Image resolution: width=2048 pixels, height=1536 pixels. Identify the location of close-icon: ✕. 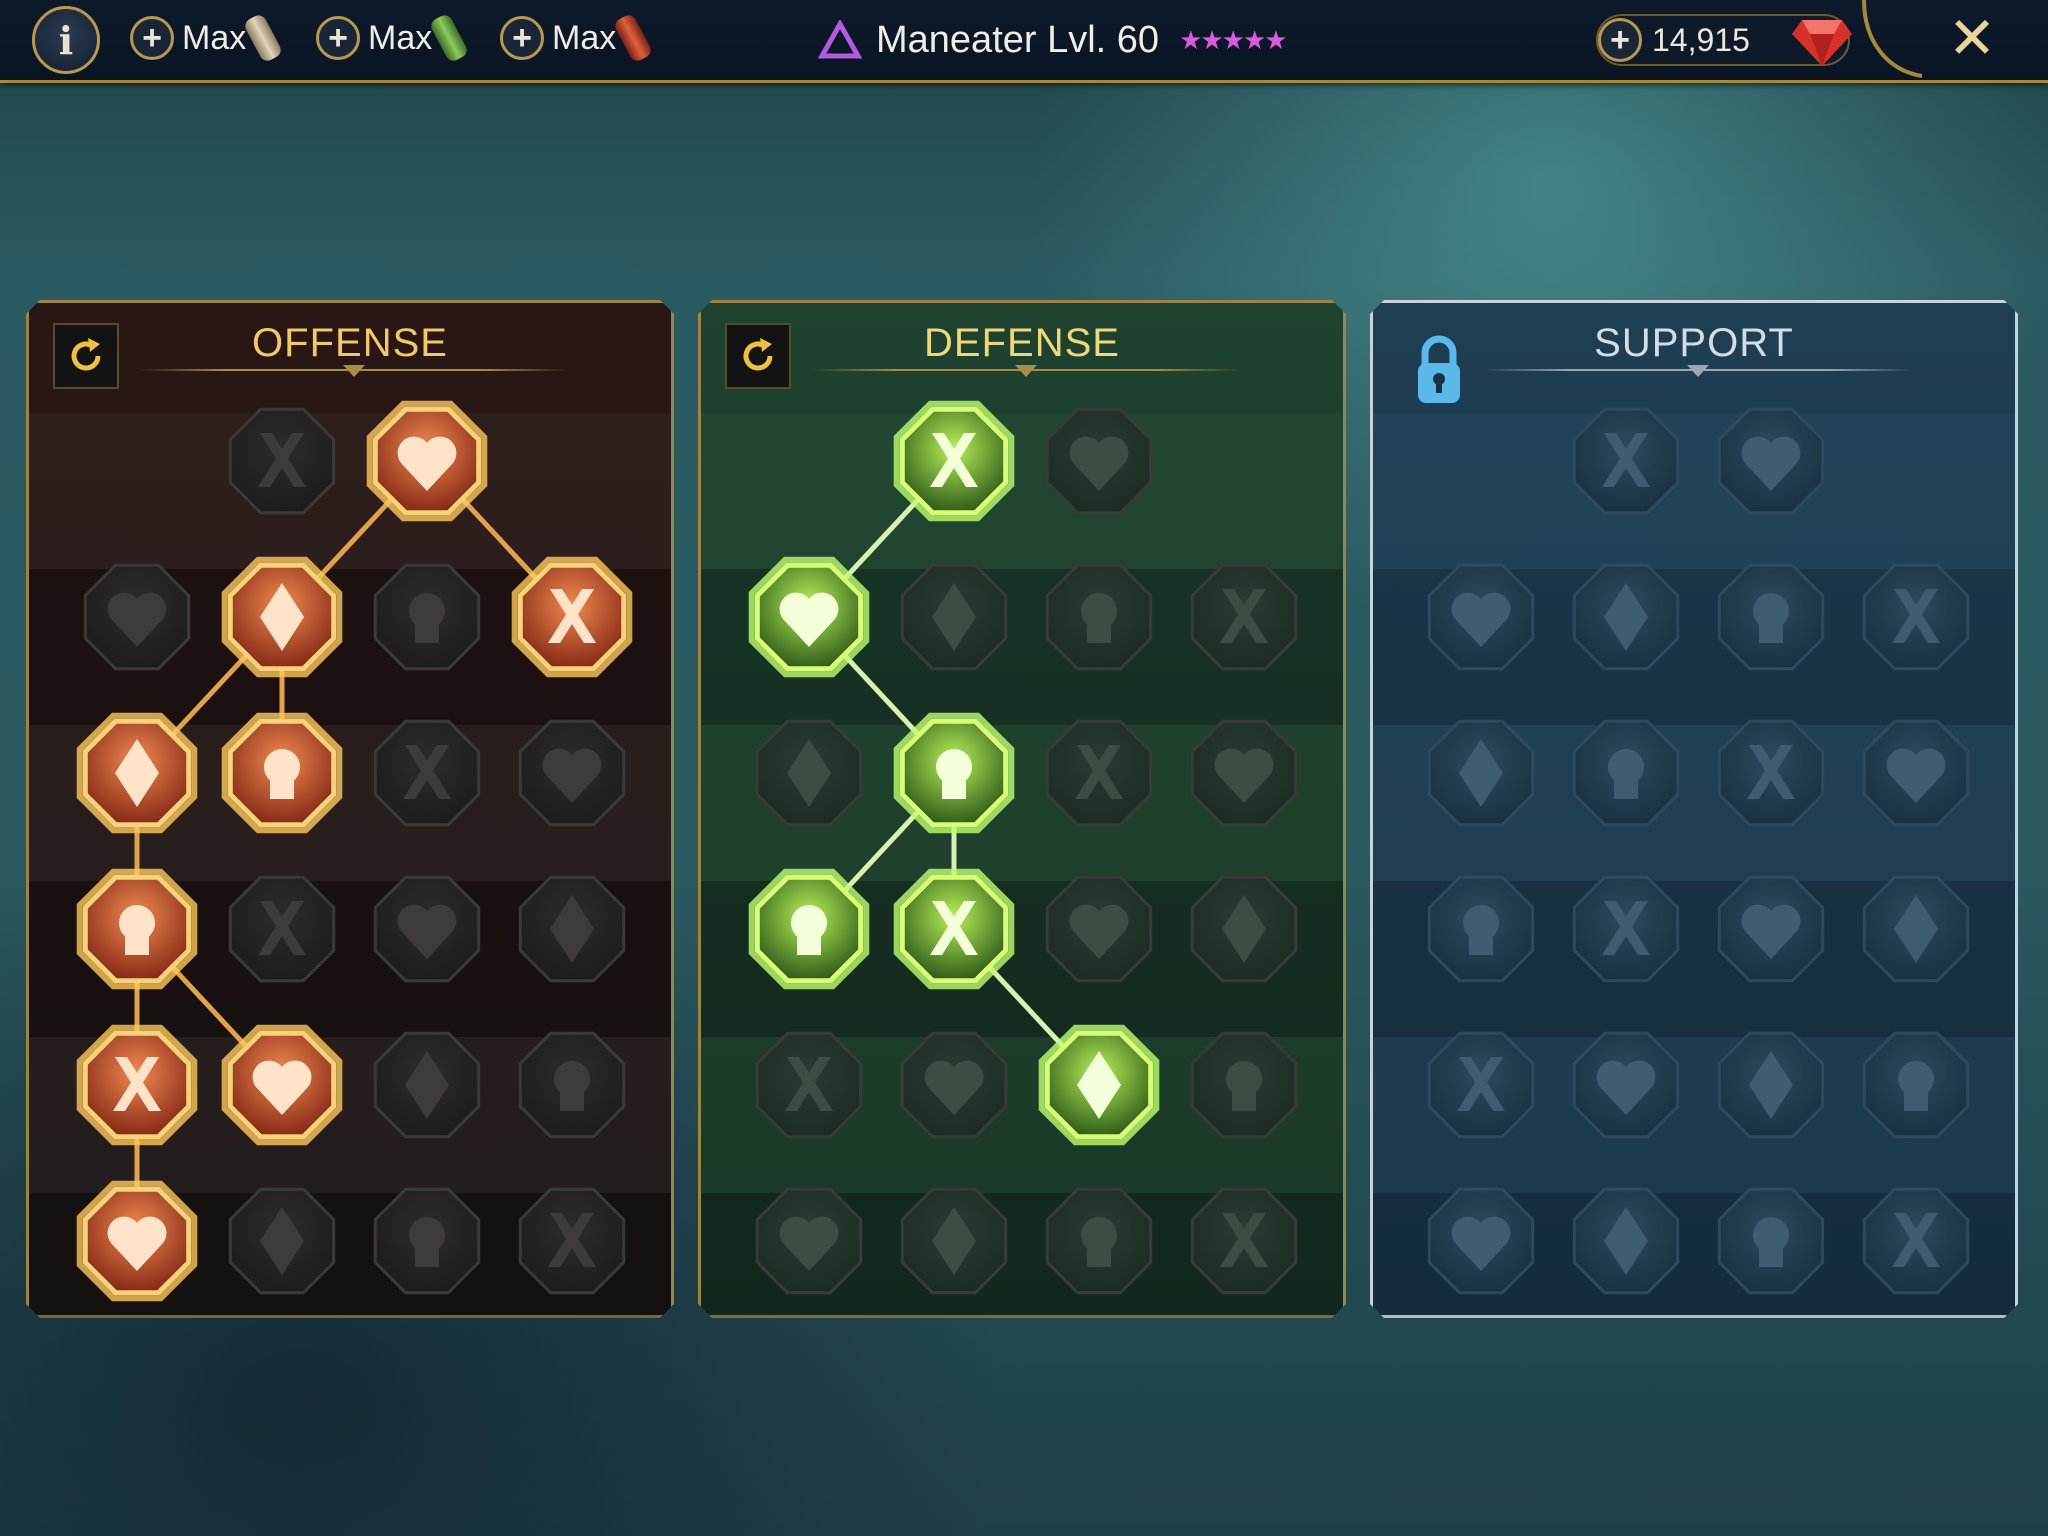
(1972, 38).